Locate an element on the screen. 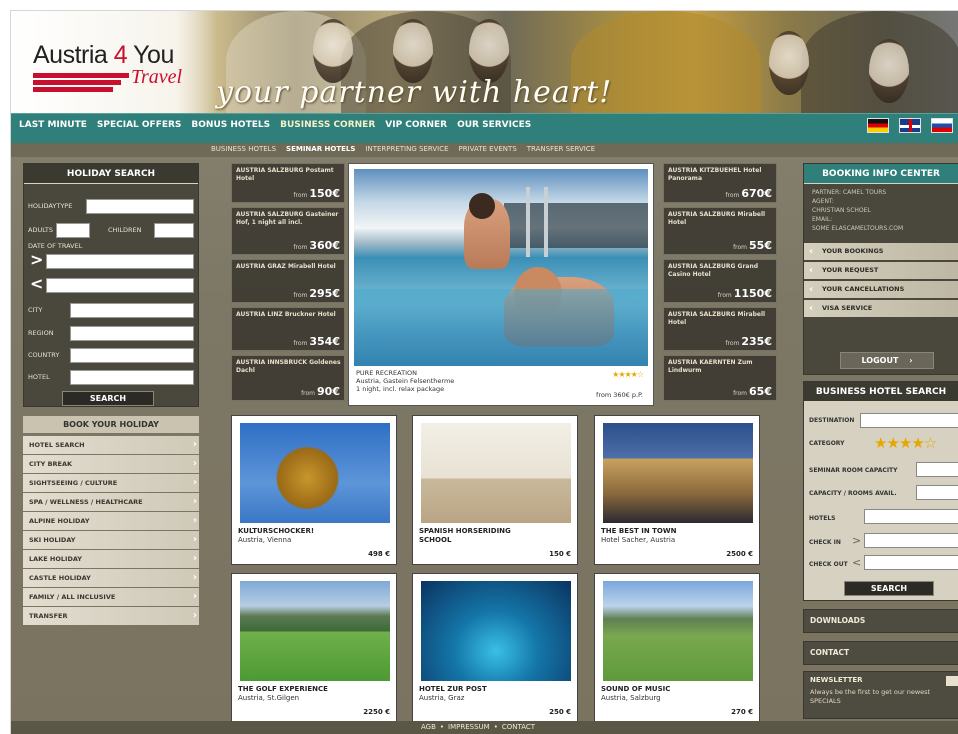 The image size is (958, 734). flag-uk-icon is located at coordinates (910, 125).